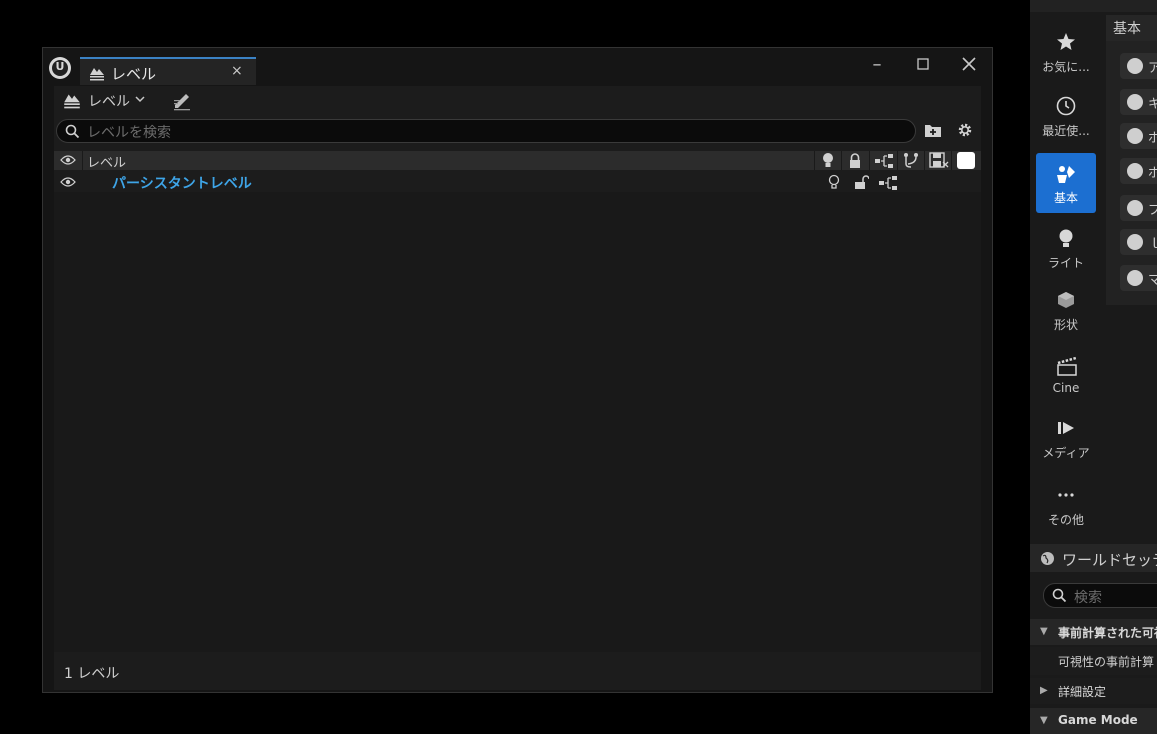 The height and width of the screenshot is (734, 1157). I want to click on point-light-icon, so click(1135, 171).